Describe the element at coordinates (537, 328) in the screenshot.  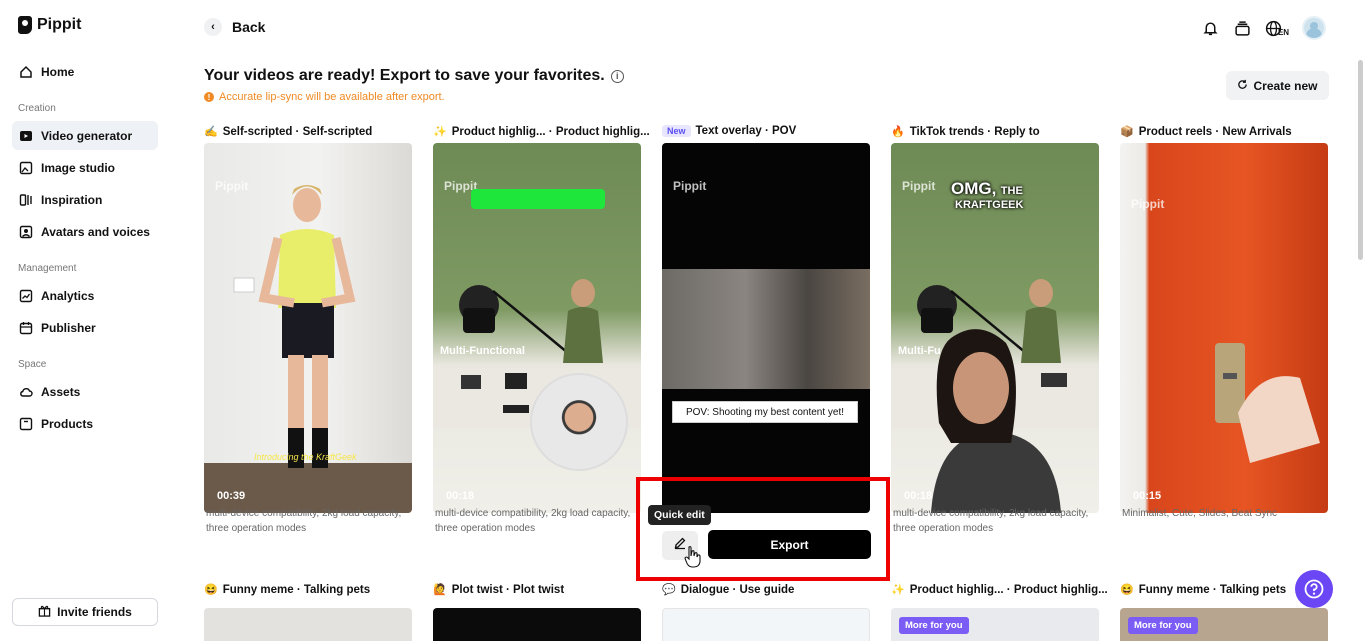
I see `video-thumbnail: Pippit Multi-Functional 00:18` at that location.